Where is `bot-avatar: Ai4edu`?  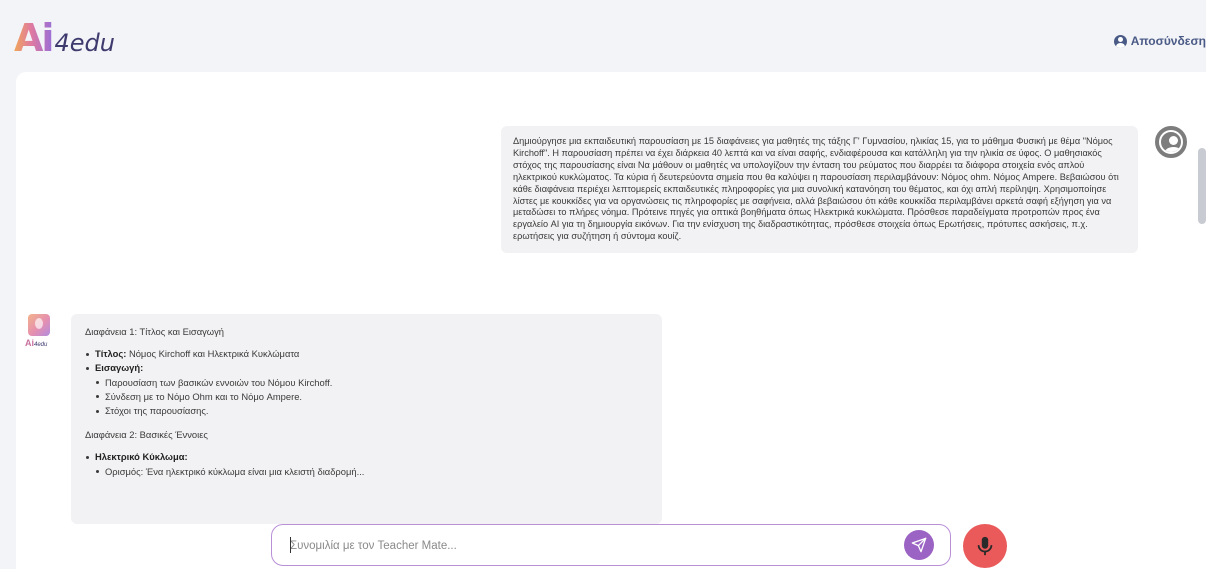 bot-avatar: Ai4edu is located at coordinates (40, 333).